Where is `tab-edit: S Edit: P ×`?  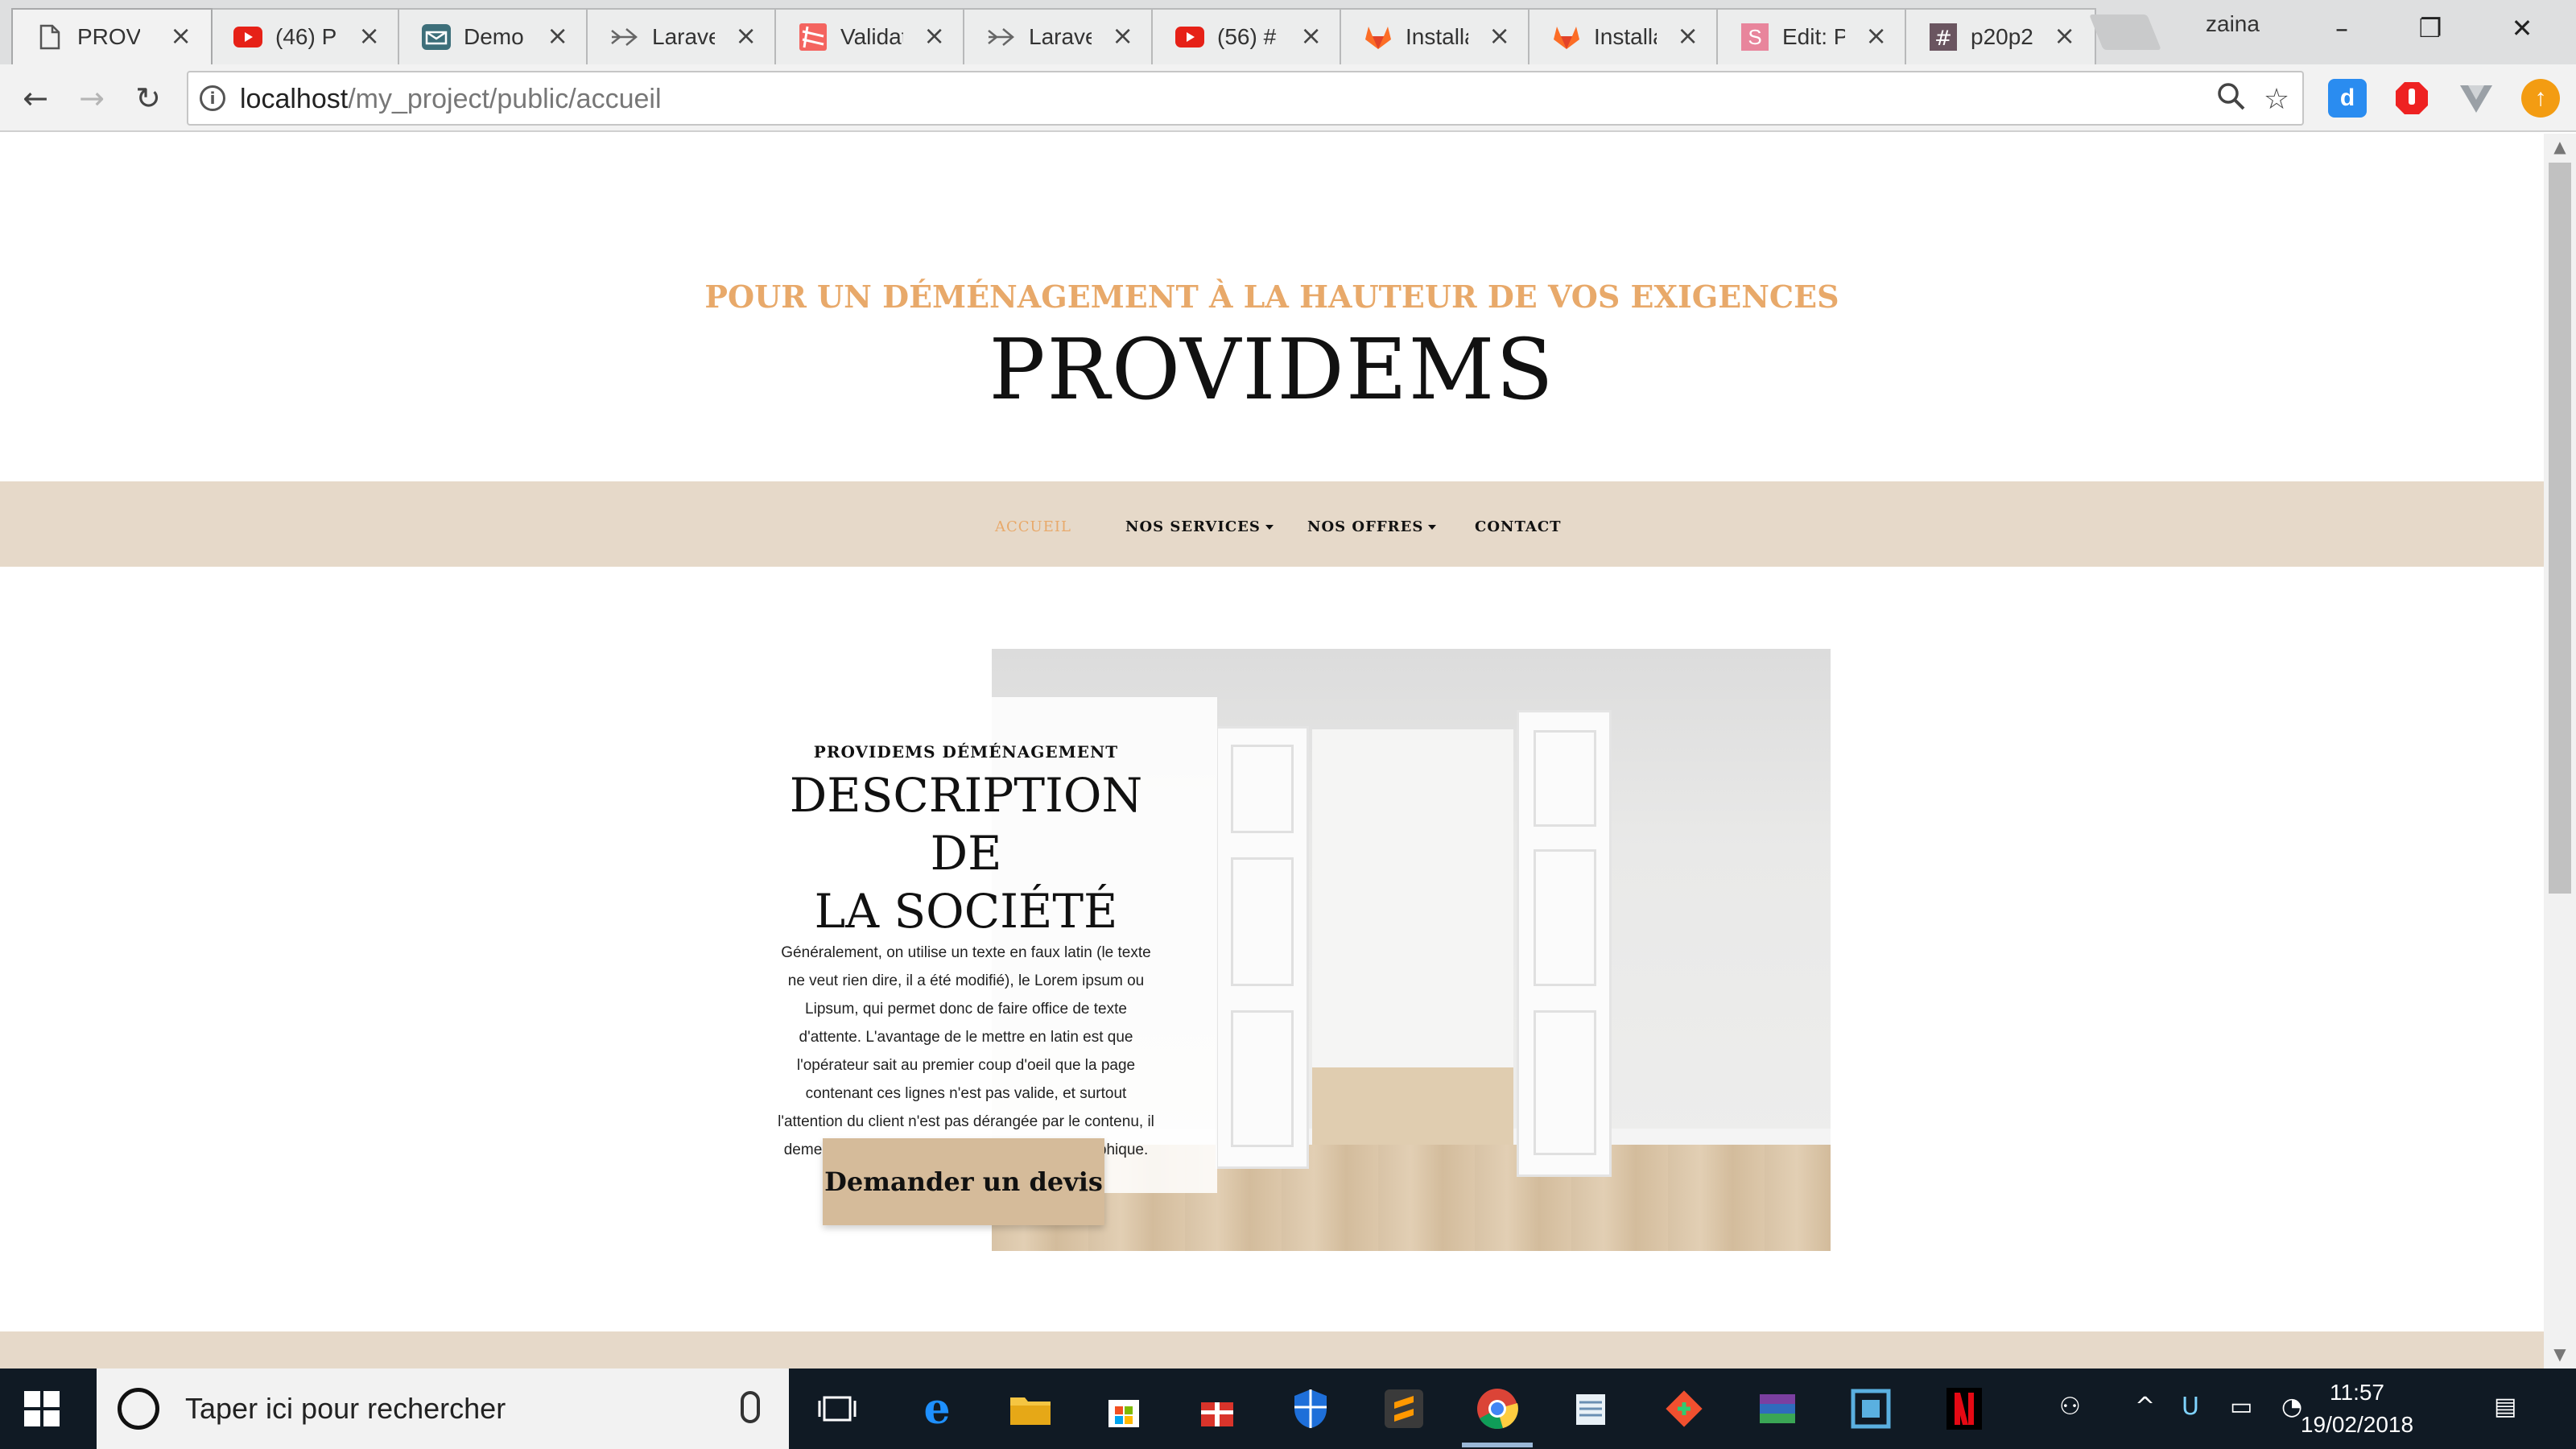
tab-edit: S Edit: P × is located at coordinates (1812, 36).